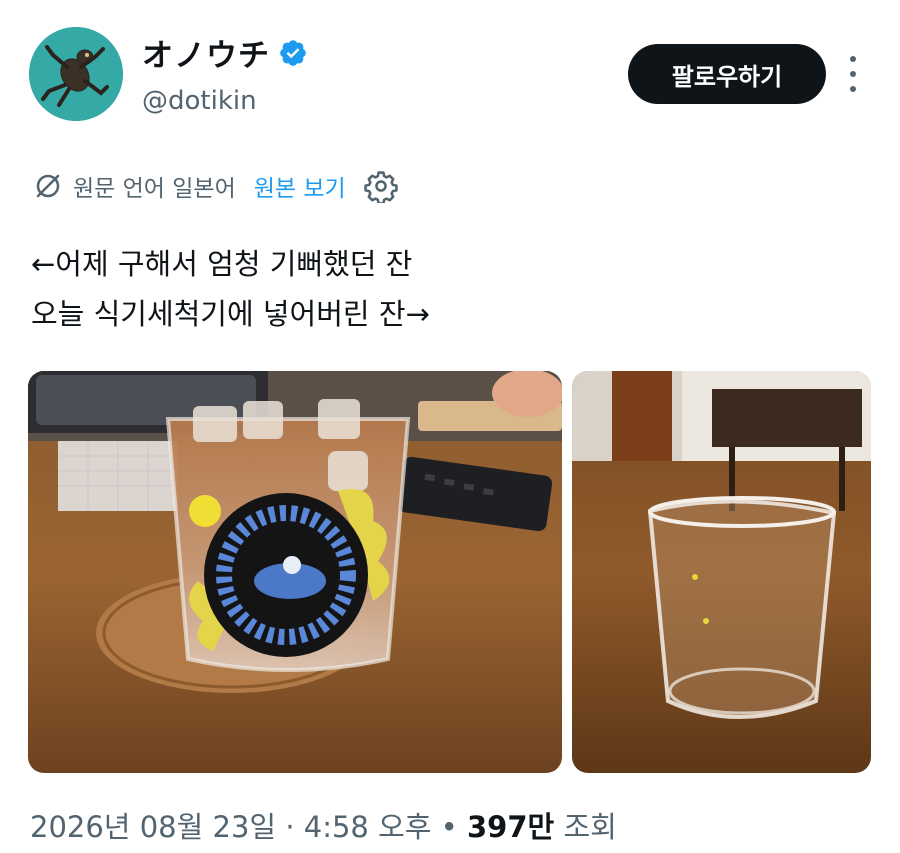 The width and height of the screenshot is (900, 853). I want to click on tweet-text: ←어제 구해서 엄청 기뻐했던 잔 오늘 식기세척기에 넣어버린 잔→, so click(230, 289).